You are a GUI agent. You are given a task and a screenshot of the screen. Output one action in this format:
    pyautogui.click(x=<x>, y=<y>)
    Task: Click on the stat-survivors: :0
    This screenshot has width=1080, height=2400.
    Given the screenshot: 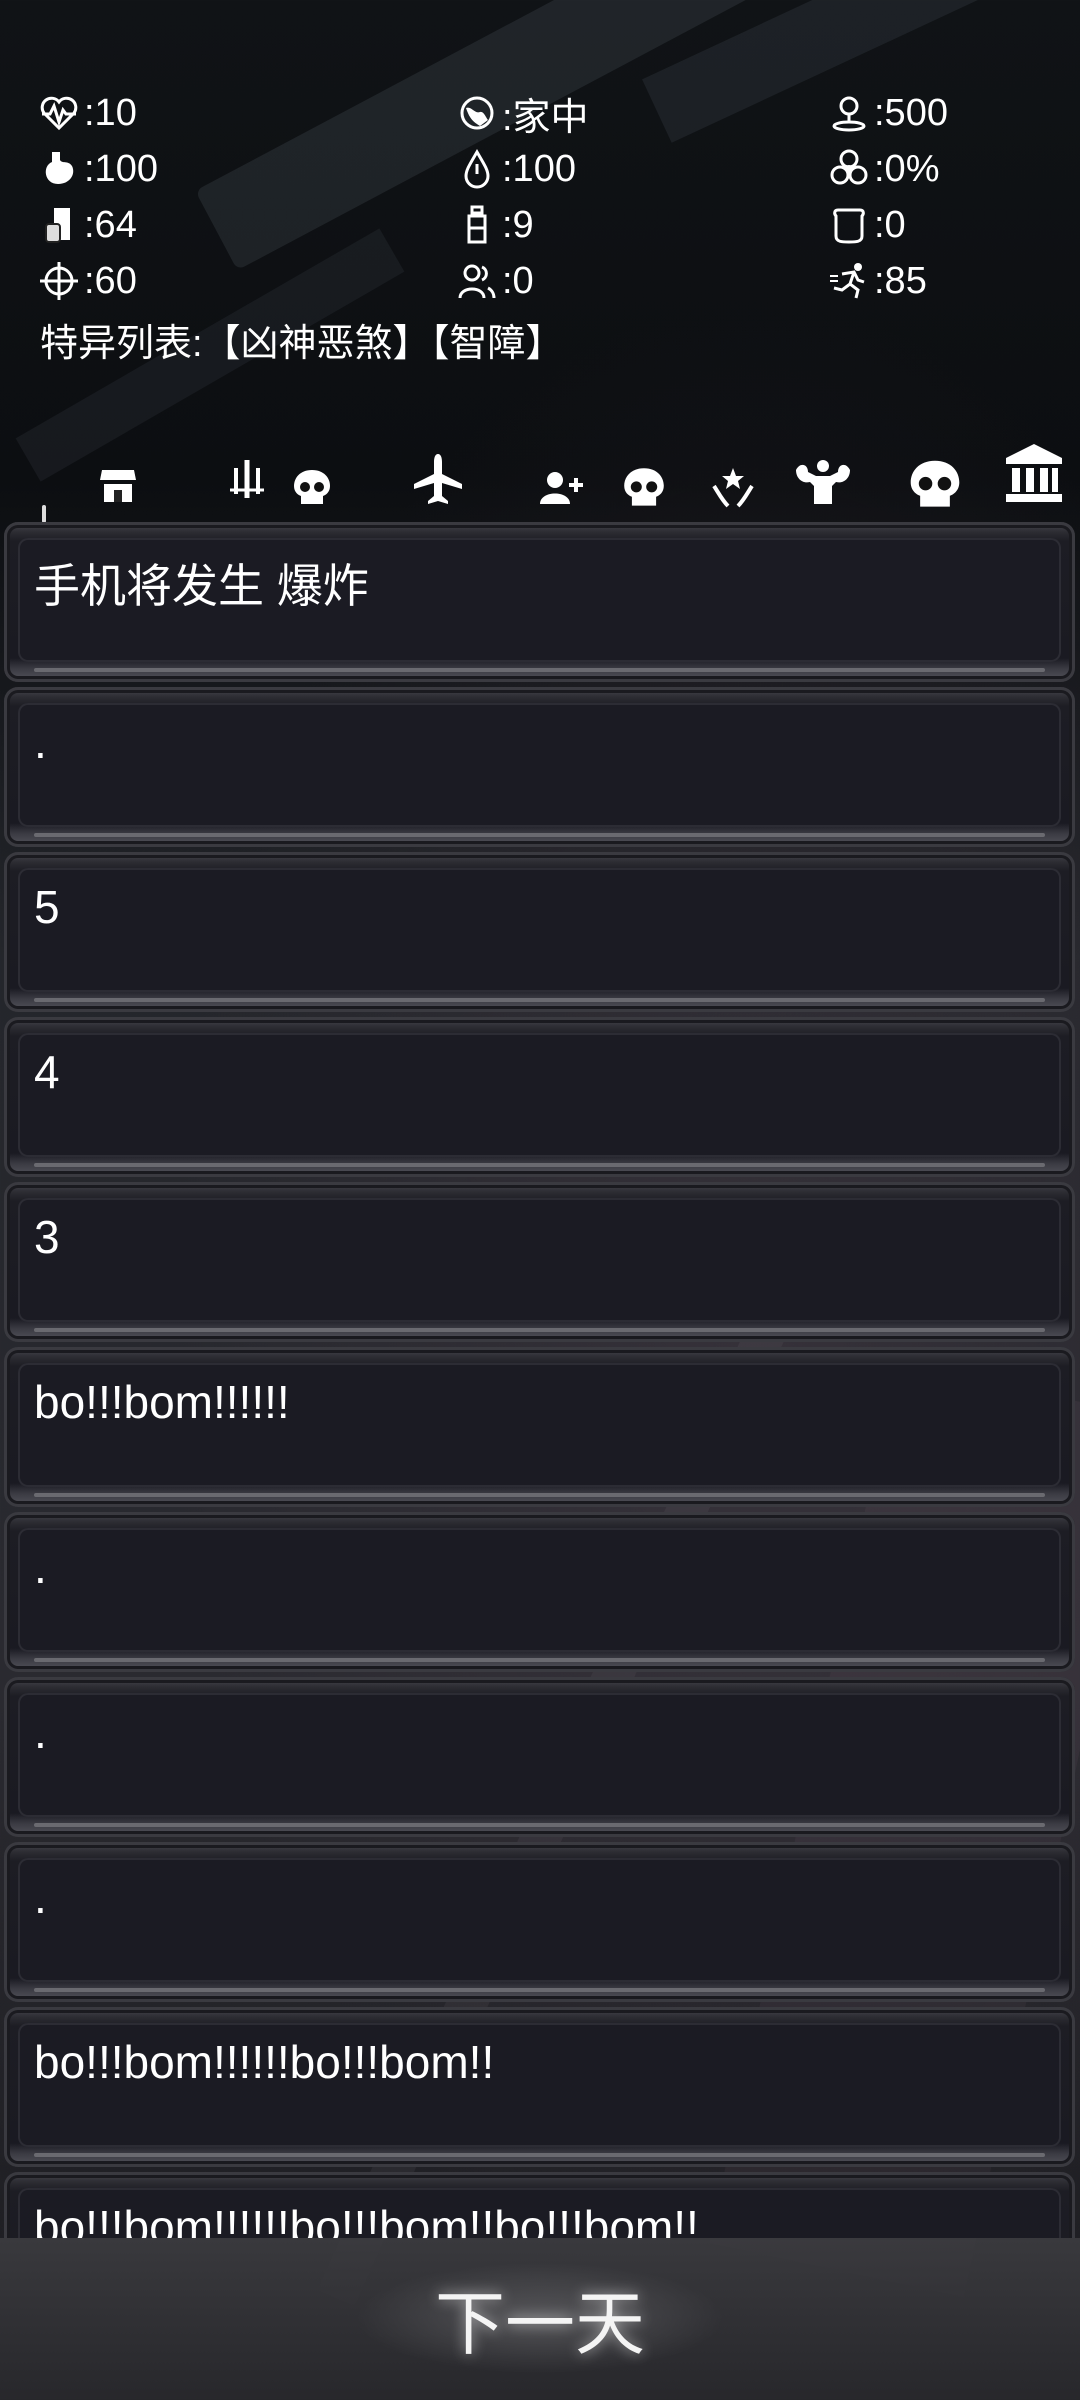 What is the action you would take?
    pyautogui.click(x=495, y=281)
    